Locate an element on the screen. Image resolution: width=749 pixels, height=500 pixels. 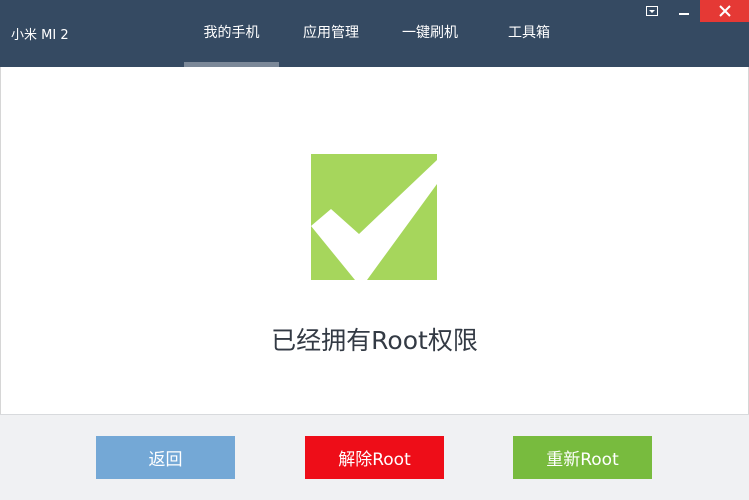
close-button is located at coordinates (724, 11).